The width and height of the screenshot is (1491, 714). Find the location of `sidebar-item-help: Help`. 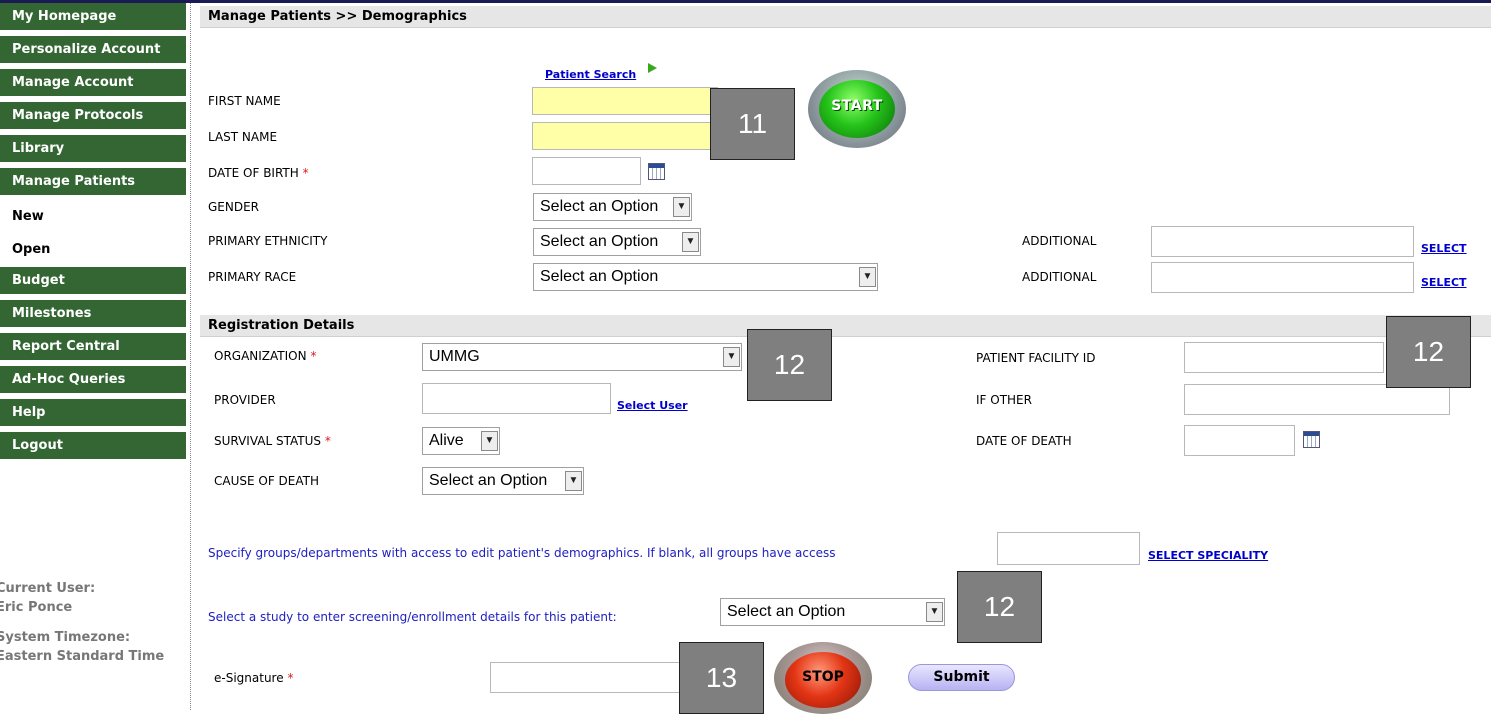

sidebar-item-help: Help is located at coordinates (93, 414).